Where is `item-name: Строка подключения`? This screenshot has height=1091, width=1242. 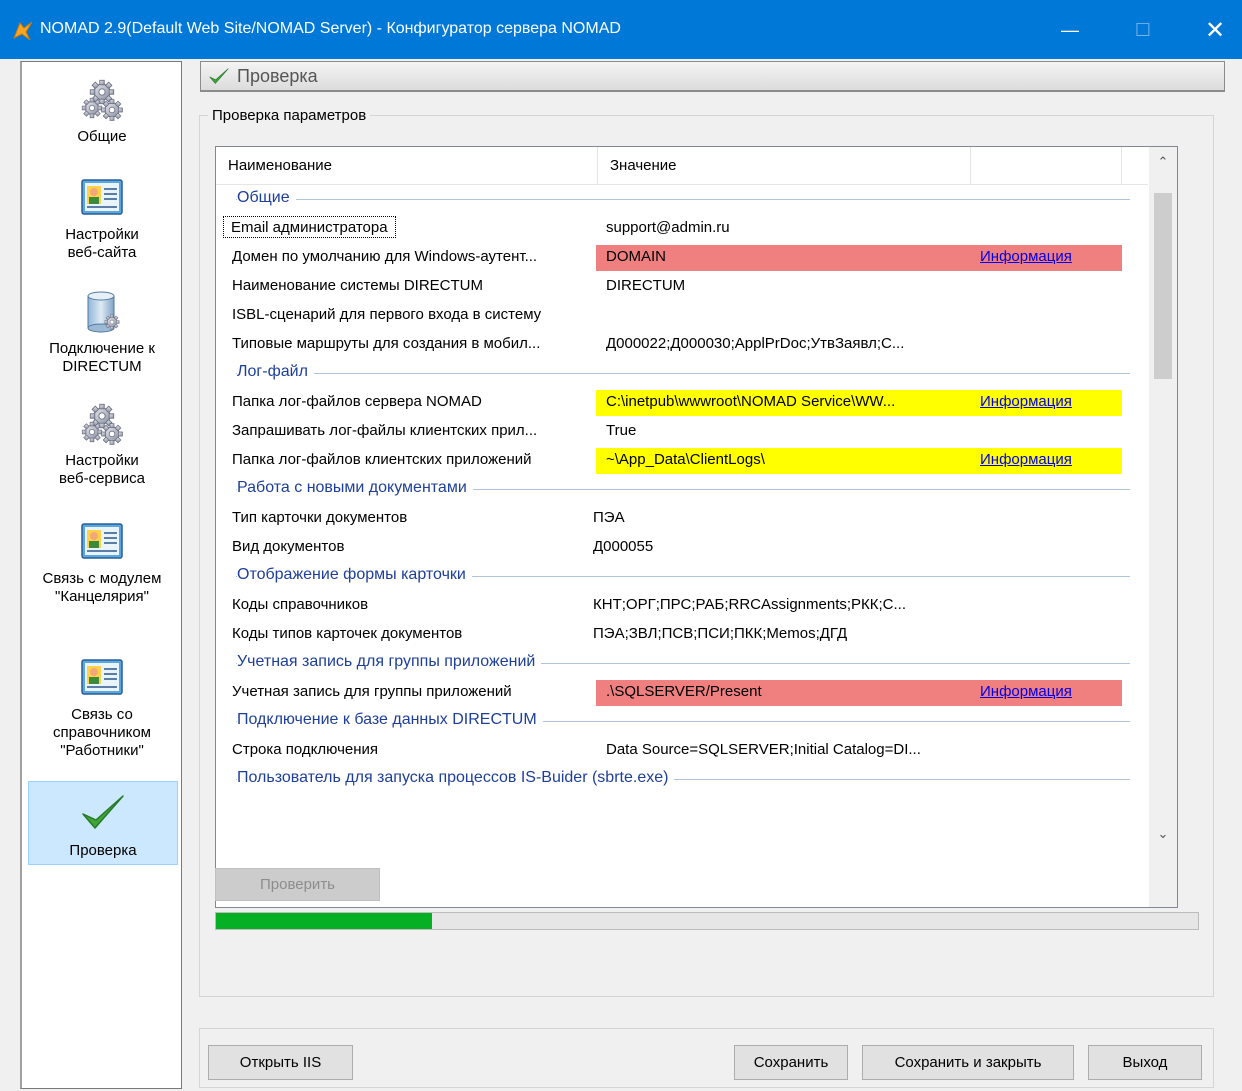 item-name: Строка подключения is located at coordinates (305, 749).